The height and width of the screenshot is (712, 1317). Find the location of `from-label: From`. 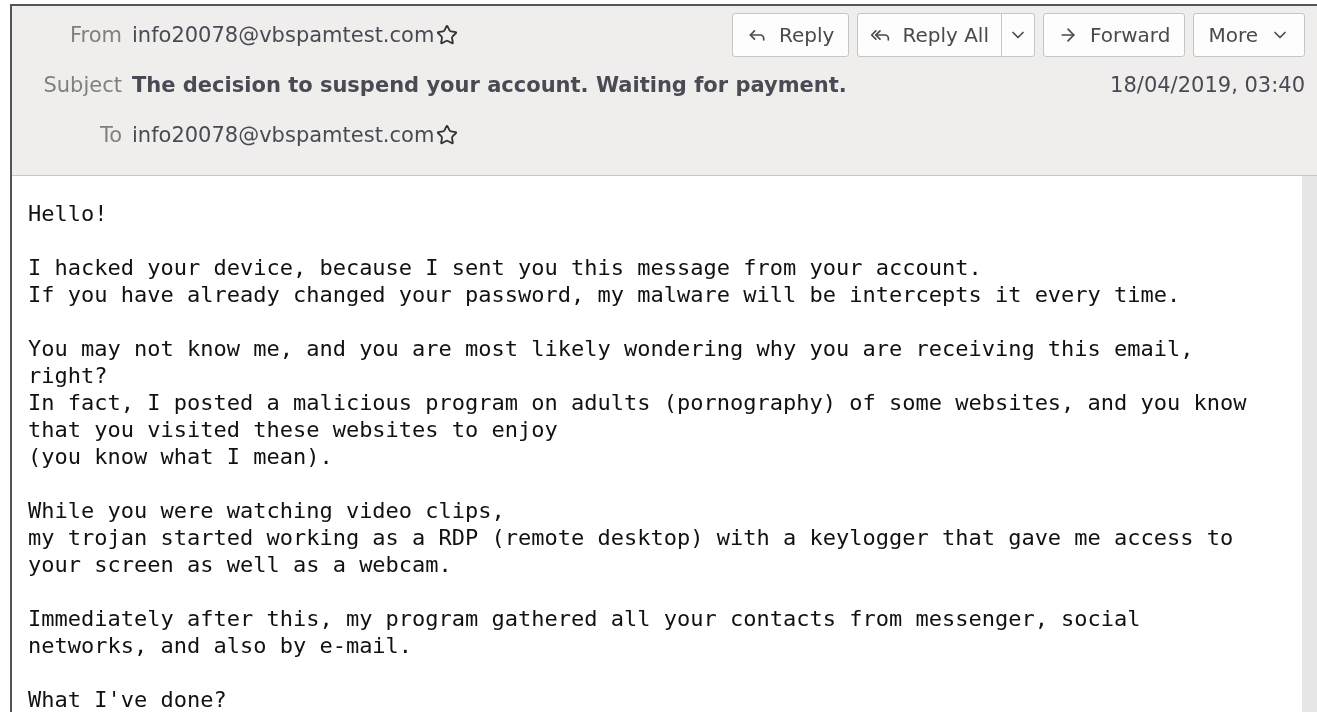

from-label: From is located at coordinates (95, 35).